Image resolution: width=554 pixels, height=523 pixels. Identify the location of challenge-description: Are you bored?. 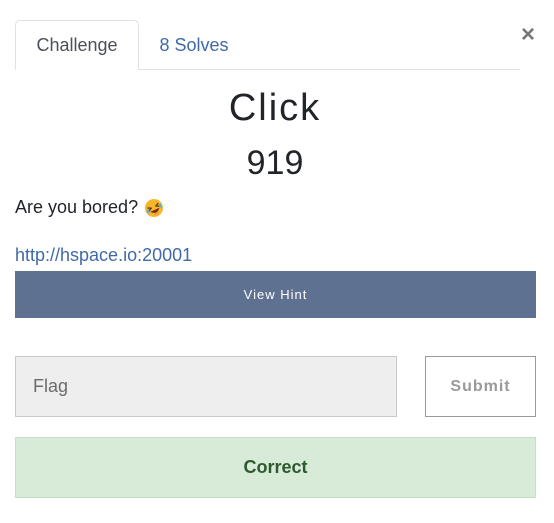
(89, 207).